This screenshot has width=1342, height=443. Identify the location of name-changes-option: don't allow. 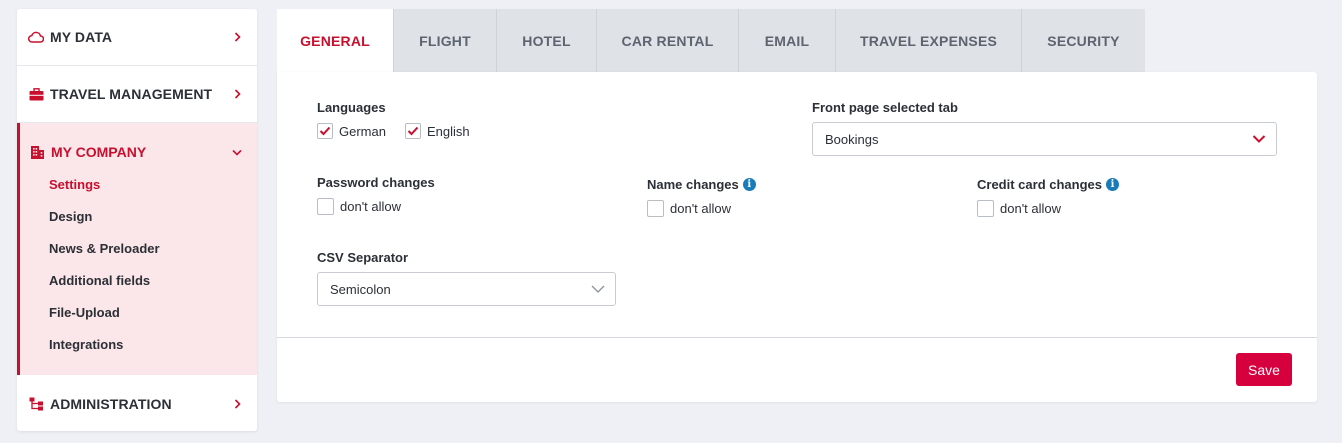
(689, 208).